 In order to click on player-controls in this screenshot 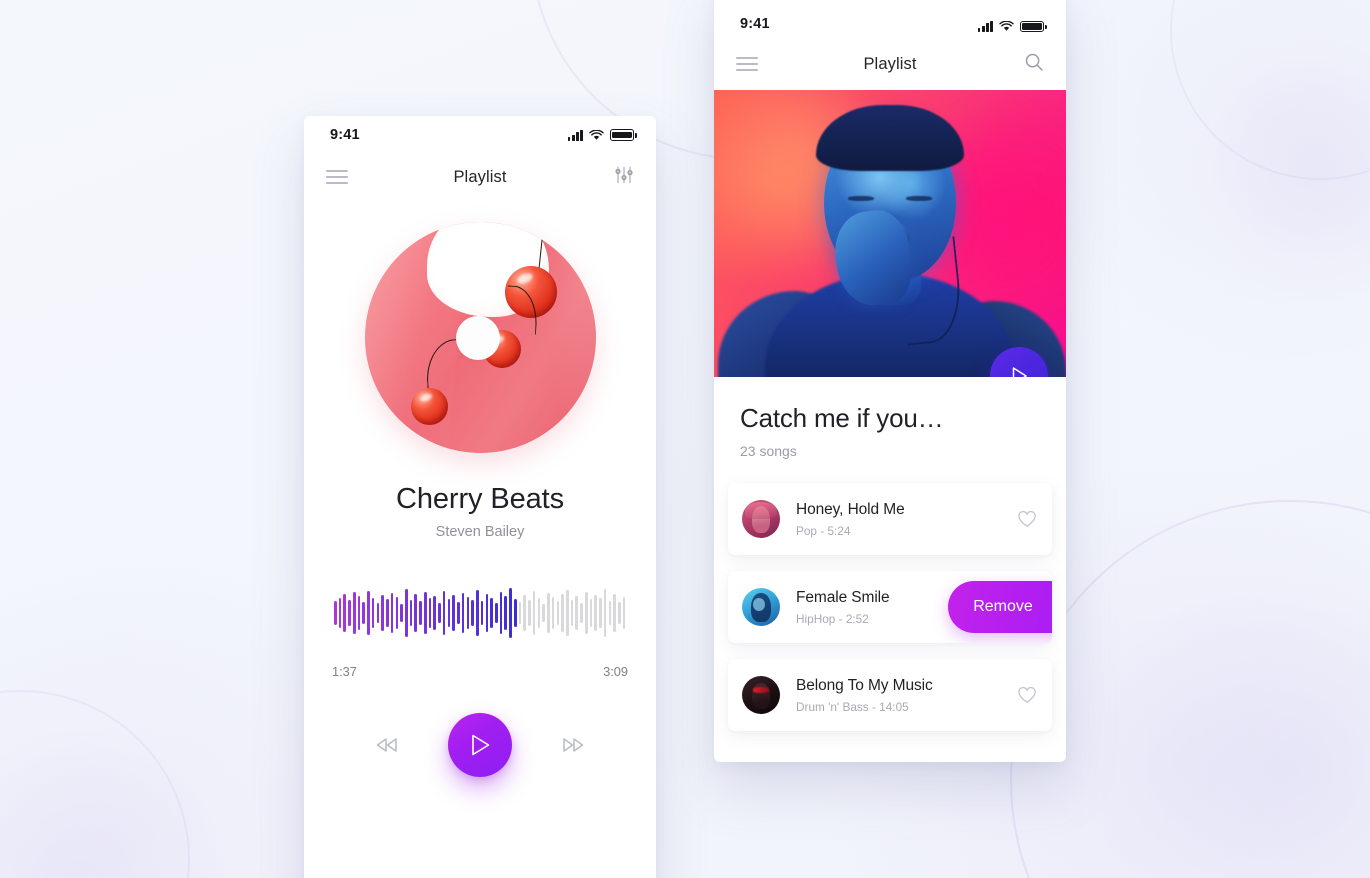, I will do `click(480, 745)`.